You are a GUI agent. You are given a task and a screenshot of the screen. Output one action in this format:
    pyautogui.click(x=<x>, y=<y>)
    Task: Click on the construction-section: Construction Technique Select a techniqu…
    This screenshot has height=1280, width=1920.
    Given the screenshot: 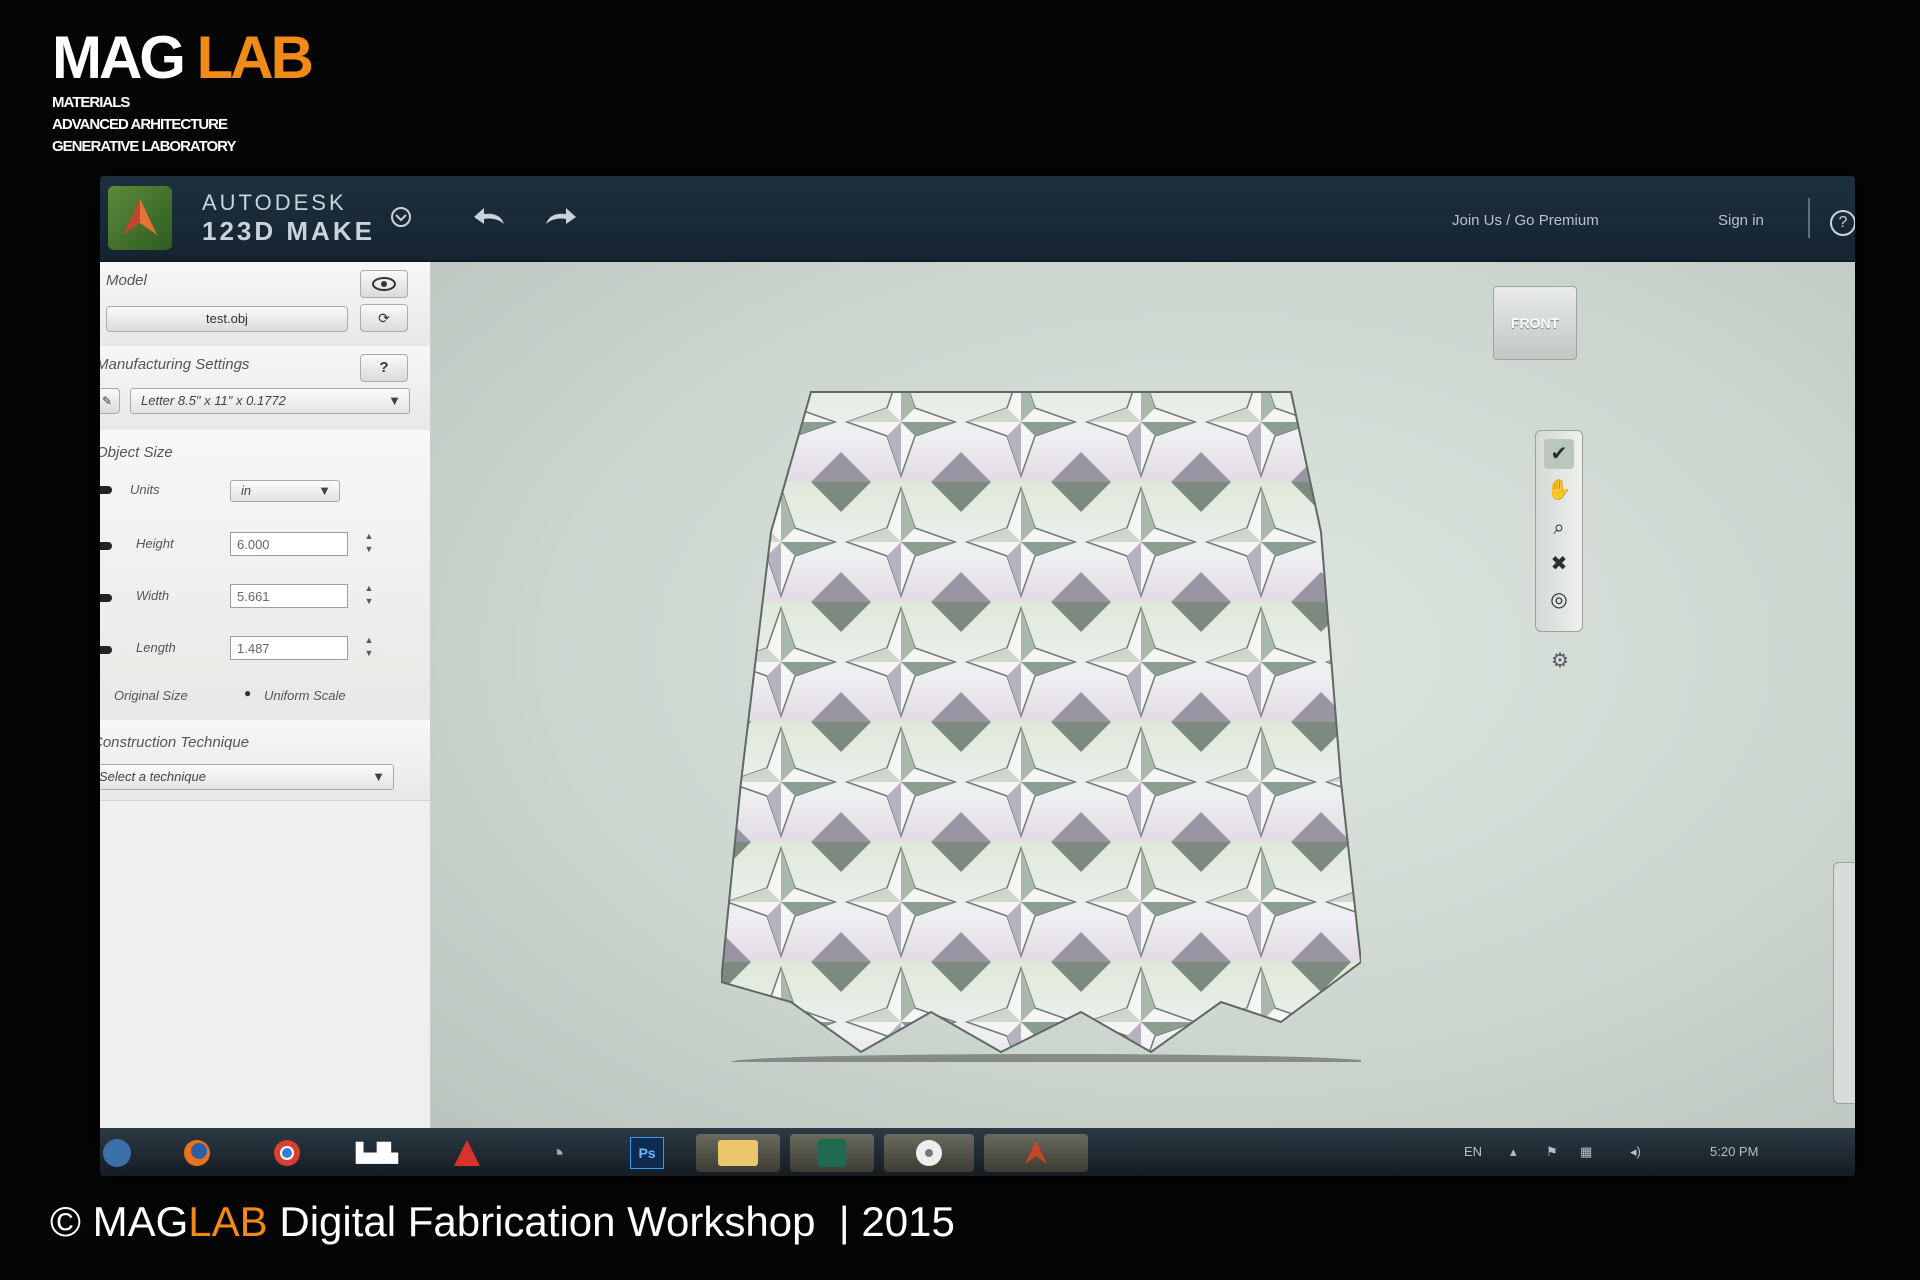 What is the action you would take?
    pyautogui.click(x=265, y=760)
    